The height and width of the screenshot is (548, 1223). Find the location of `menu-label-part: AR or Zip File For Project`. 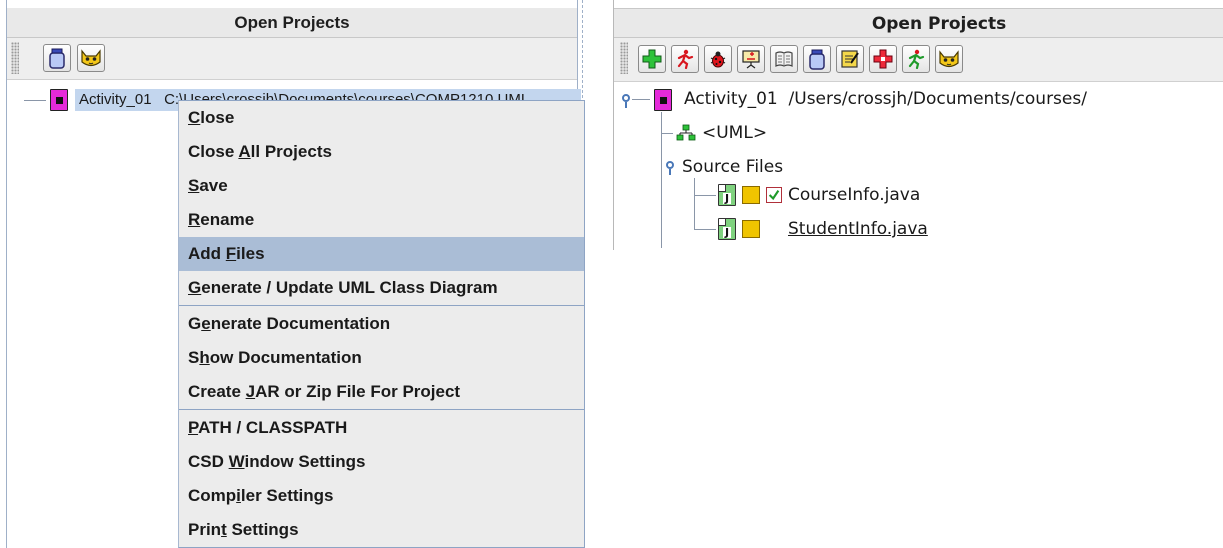

menu-label-part: AR or Zip File For Project is located at coordinates (358, 391).